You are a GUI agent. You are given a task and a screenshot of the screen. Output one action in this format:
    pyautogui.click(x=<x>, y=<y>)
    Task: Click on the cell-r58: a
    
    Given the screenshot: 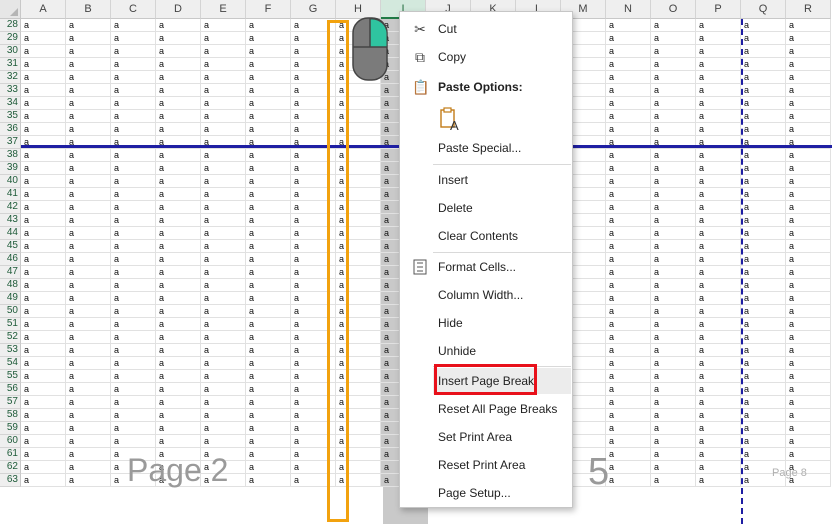 What is the action you would take?
    pyautogui.click(x=808, y=415)
    